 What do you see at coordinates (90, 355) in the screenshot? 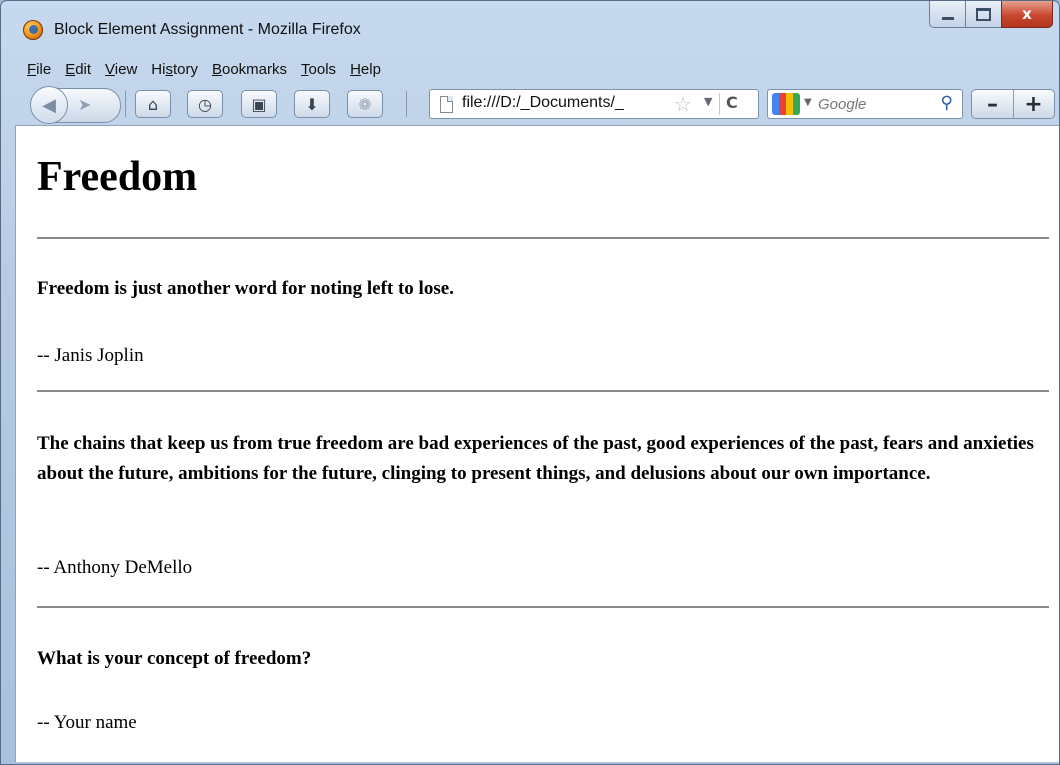
I see `quote-author: -- Janis Joplin` at bounding box center [90, 355].